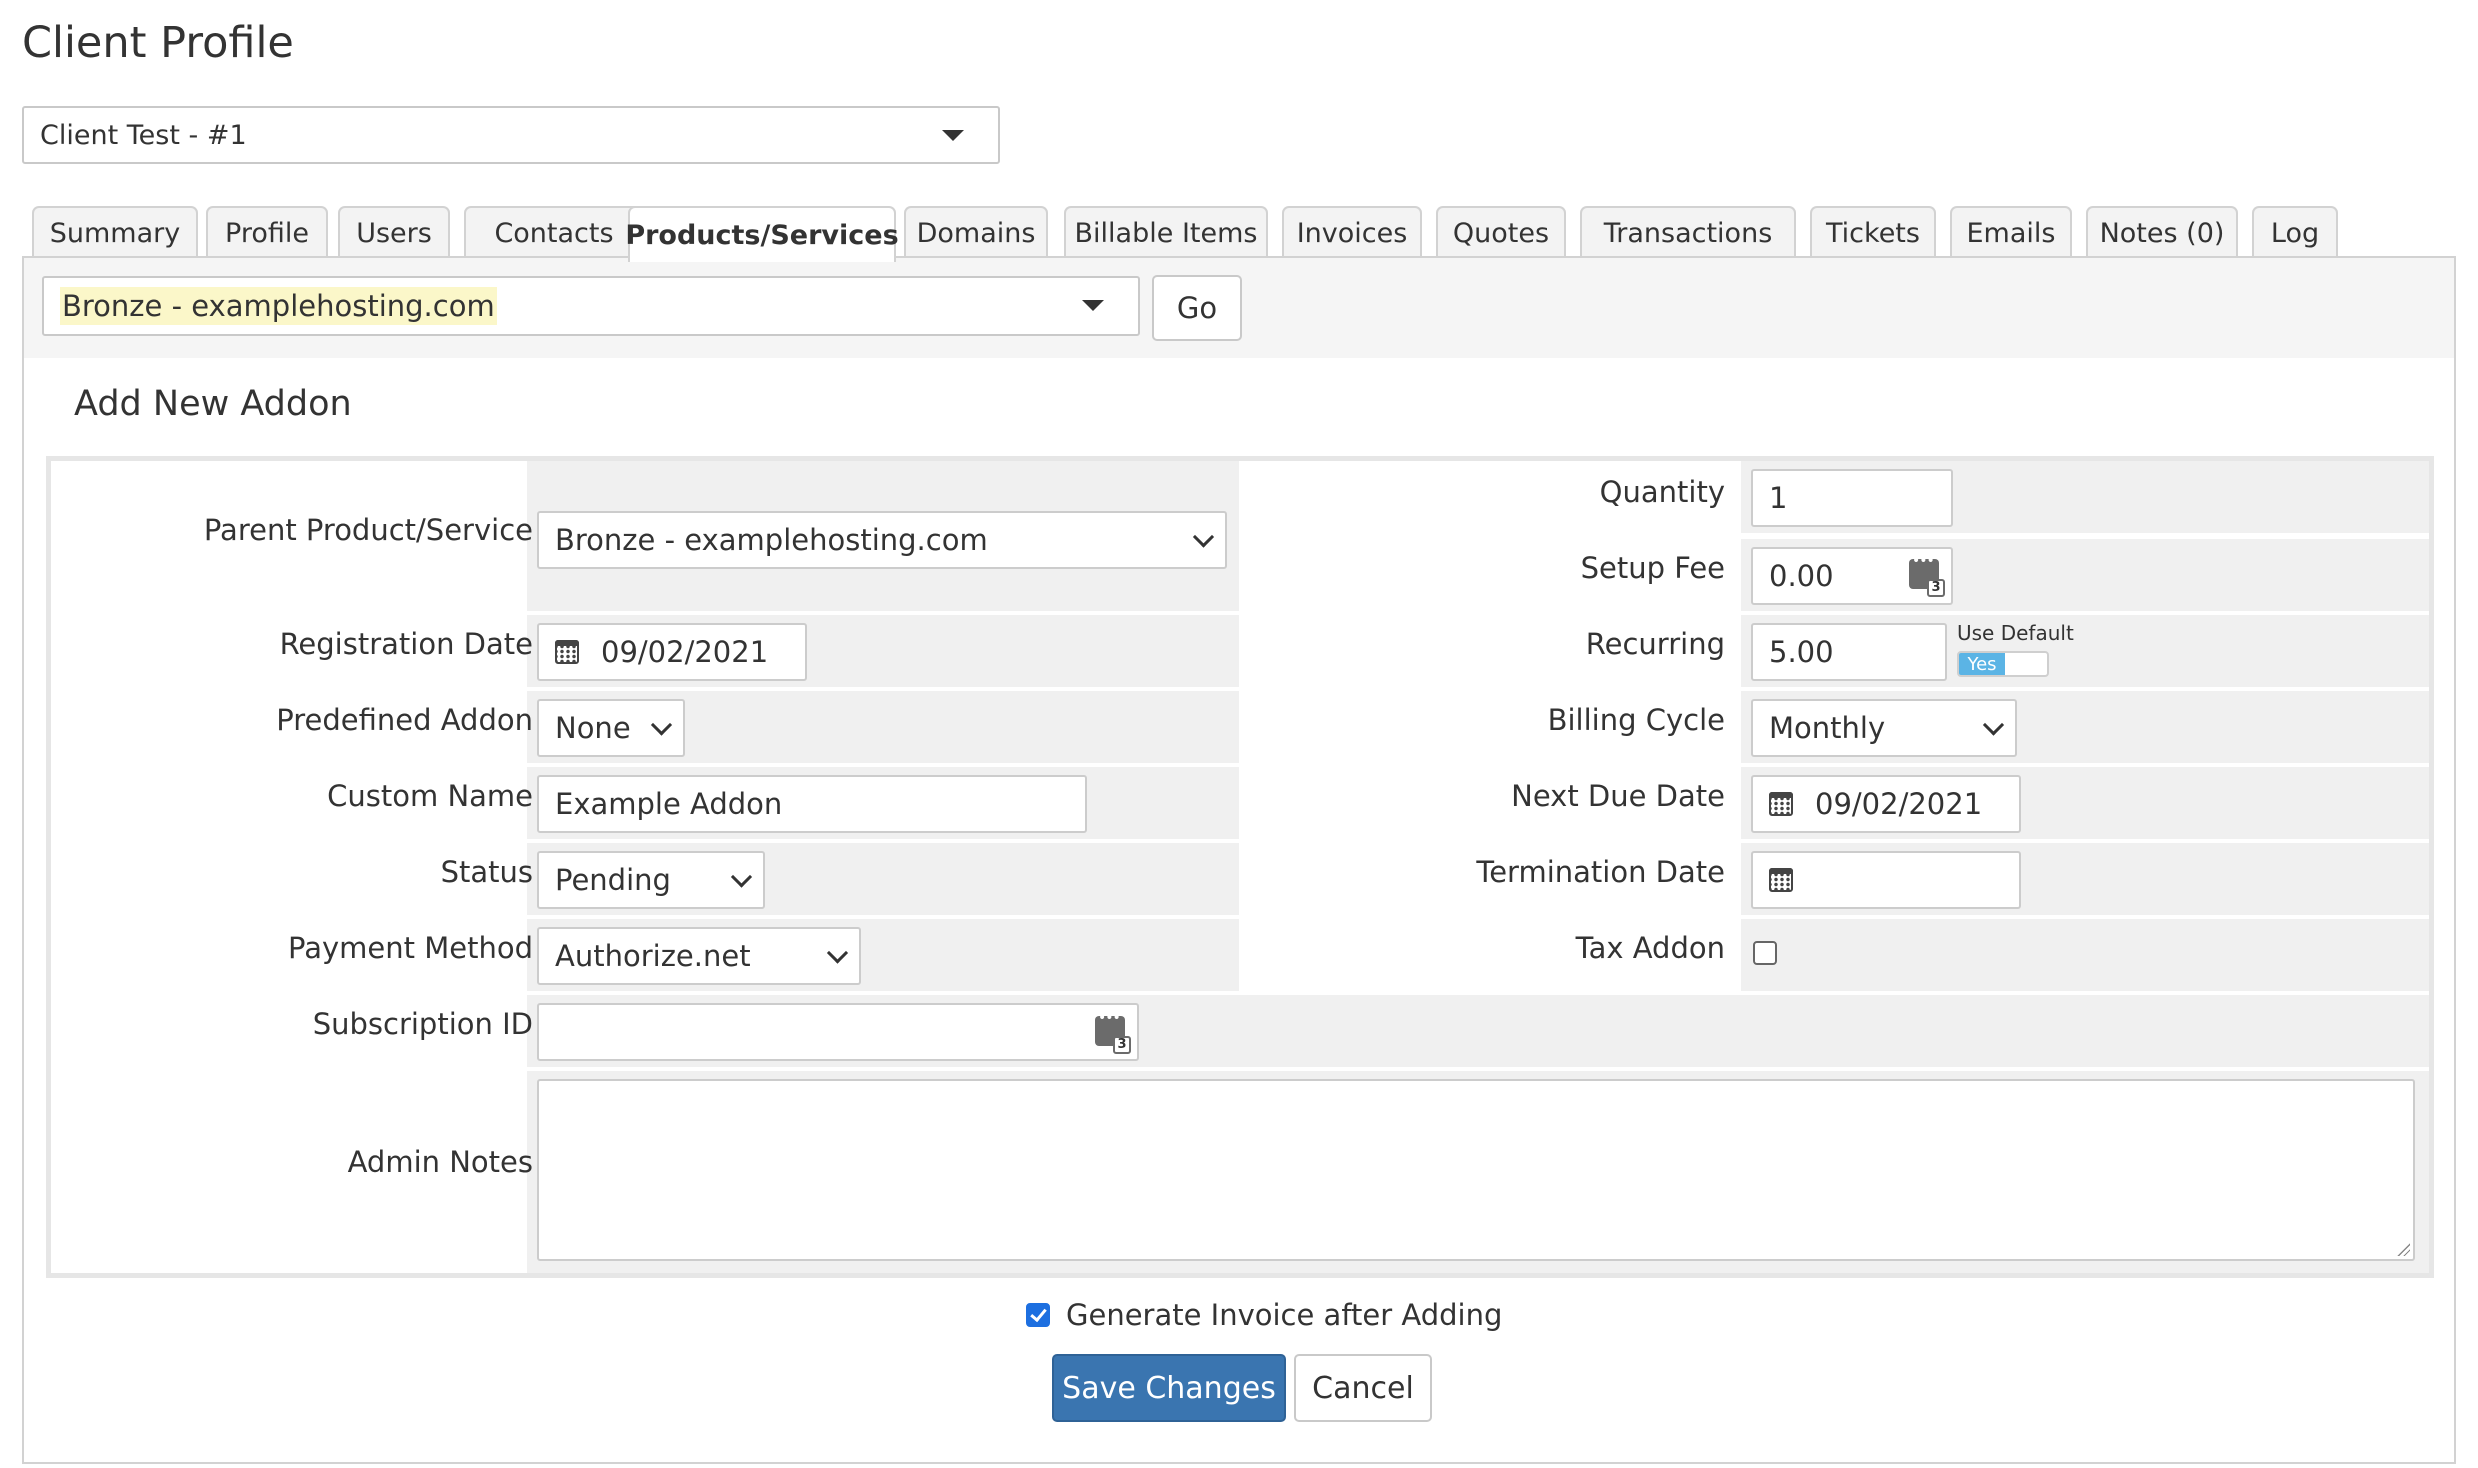 The width and height of the screenshot is (2478, 1468). I want to click on tab-emails: Emails, so click(2011, 232).